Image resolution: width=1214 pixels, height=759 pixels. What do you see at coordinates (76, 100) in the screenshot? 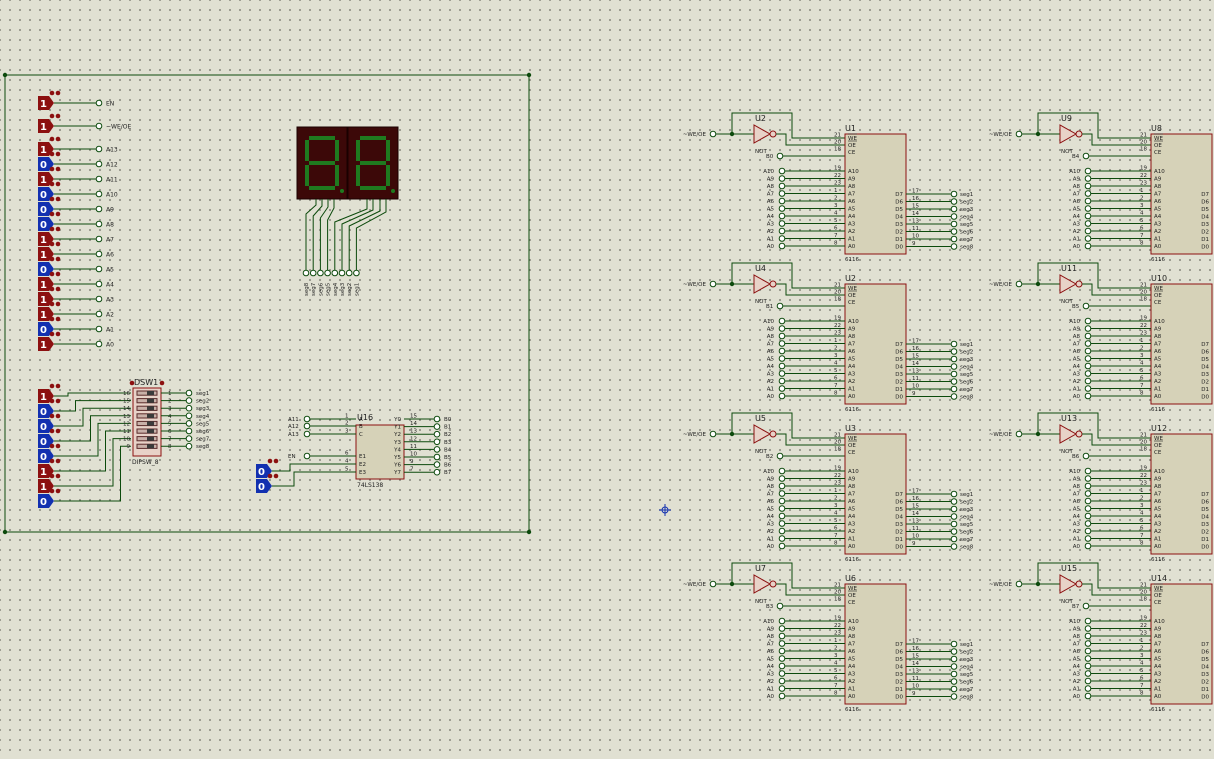
I see `input-row-en: 1 EN` at bounding box center [76, 100].